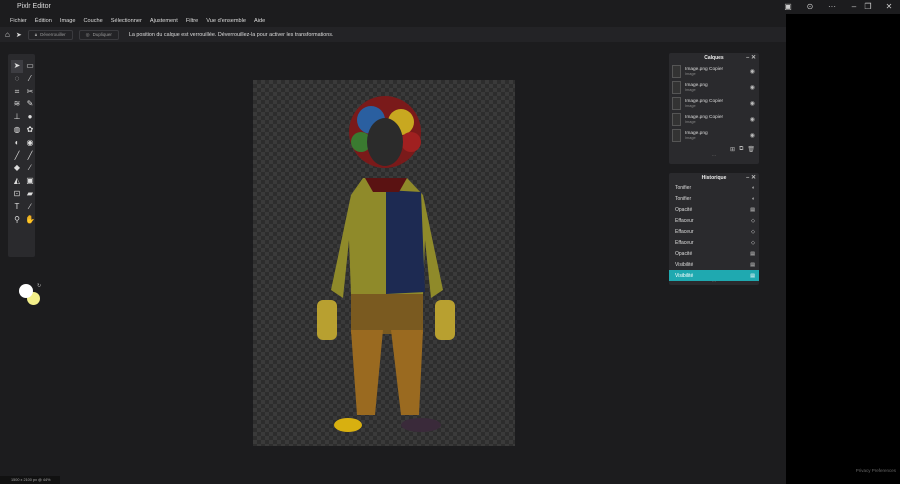 The height and width of the screenshot is (484, 900). Describe the element at coordinates (843, 249) in the screenshot. I see `side-area: Privacy Preferences` at that location.